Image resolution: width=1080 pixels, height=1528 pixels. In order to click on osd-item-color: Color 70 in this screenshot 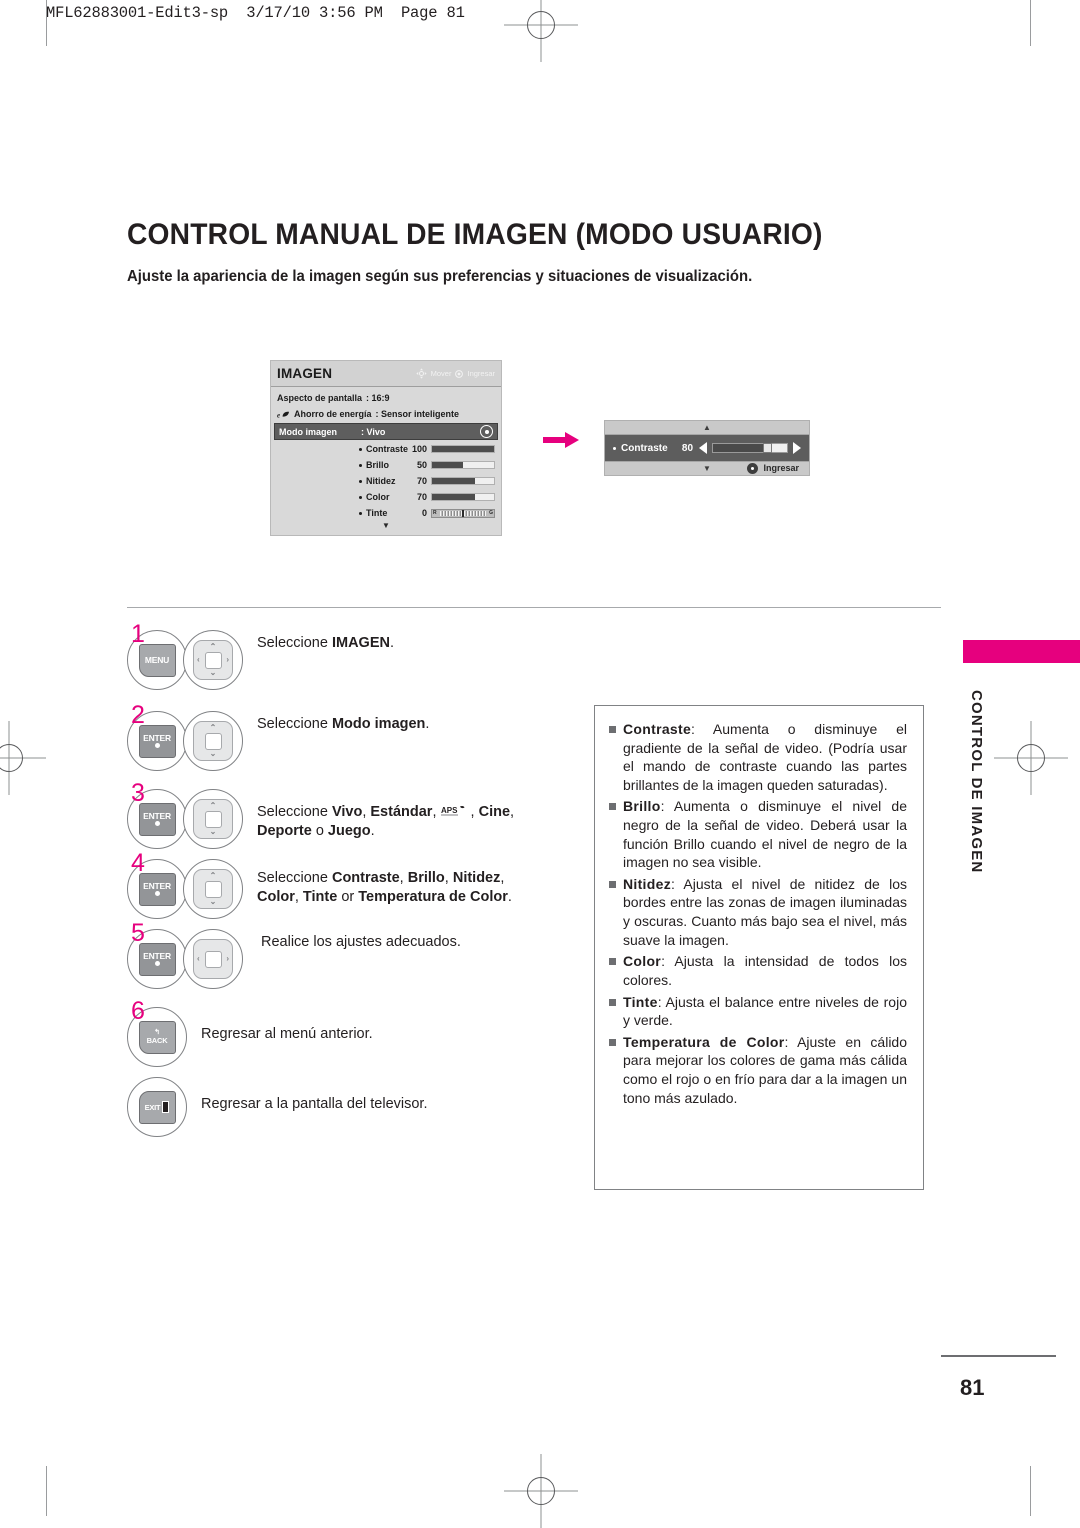, I will do `click(386, 497)`.